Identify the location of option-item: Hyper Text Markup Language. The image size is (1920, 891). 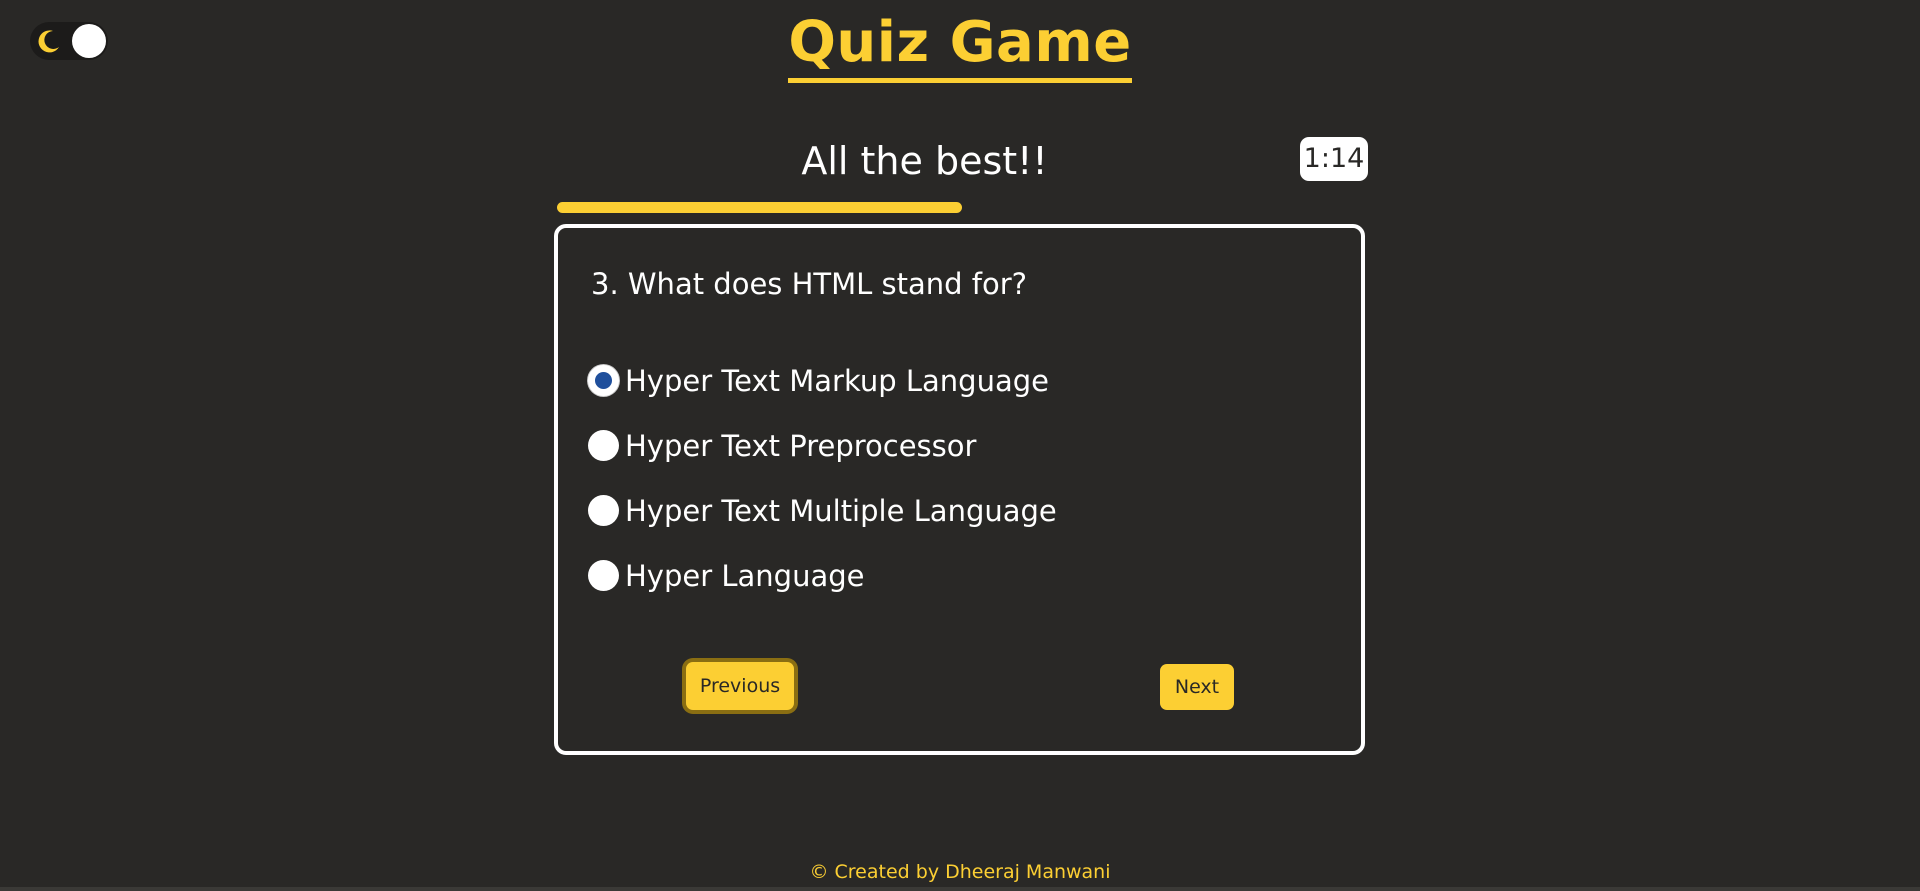
(822, 380).